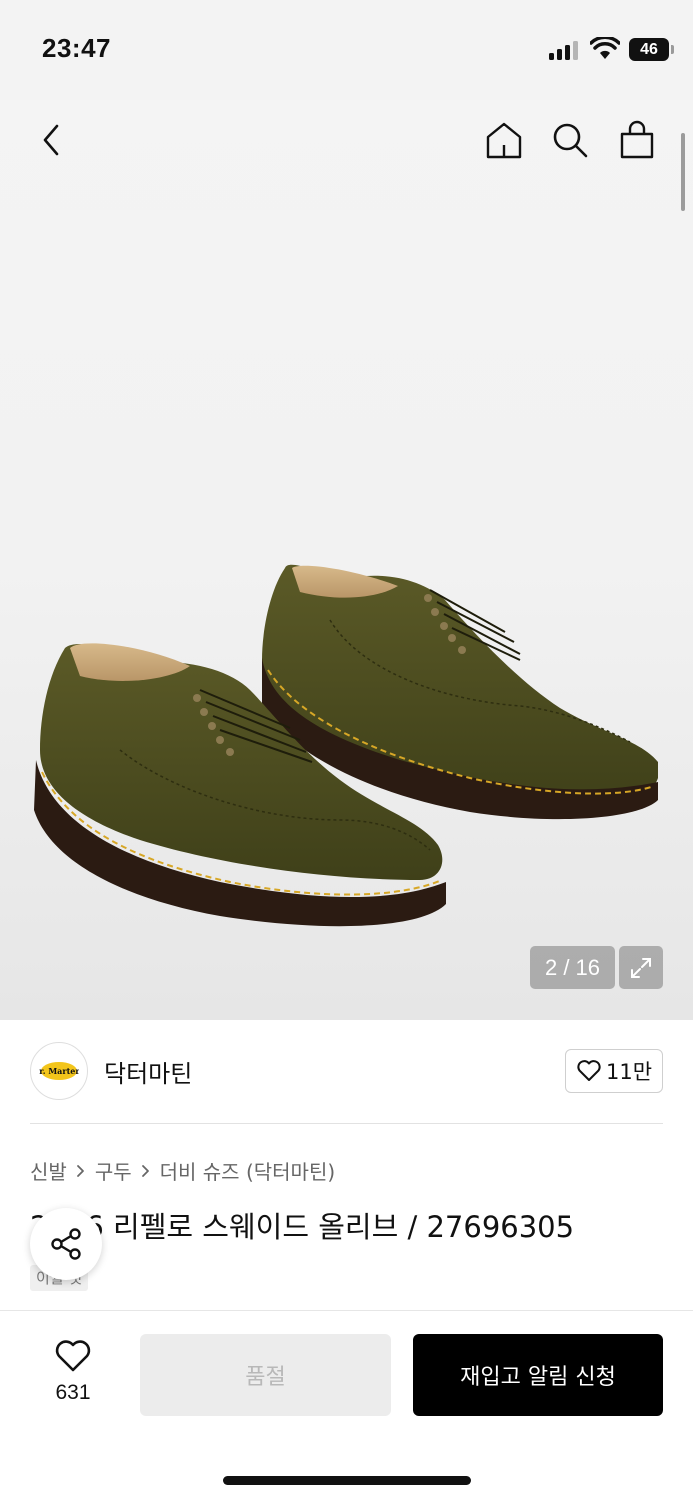 This screenshot has width=693, height=1500. What do you see at coordinates (73, 1392) in the screenshot?
I see `wishlist-count: 631` at bounding box center [73, 1392].